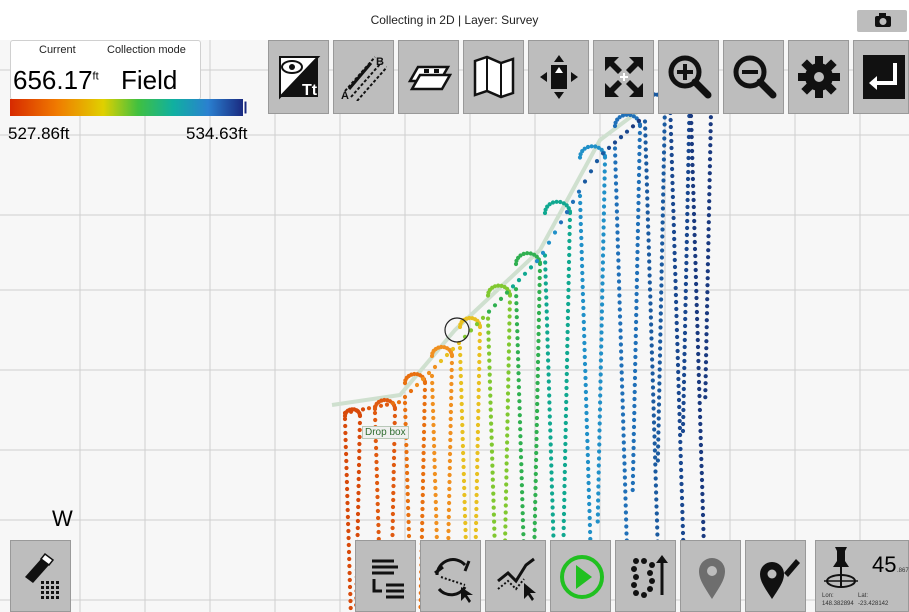 The image size is (909, 612). I want to click on mode-label: Collection mode, so click(146, 50).